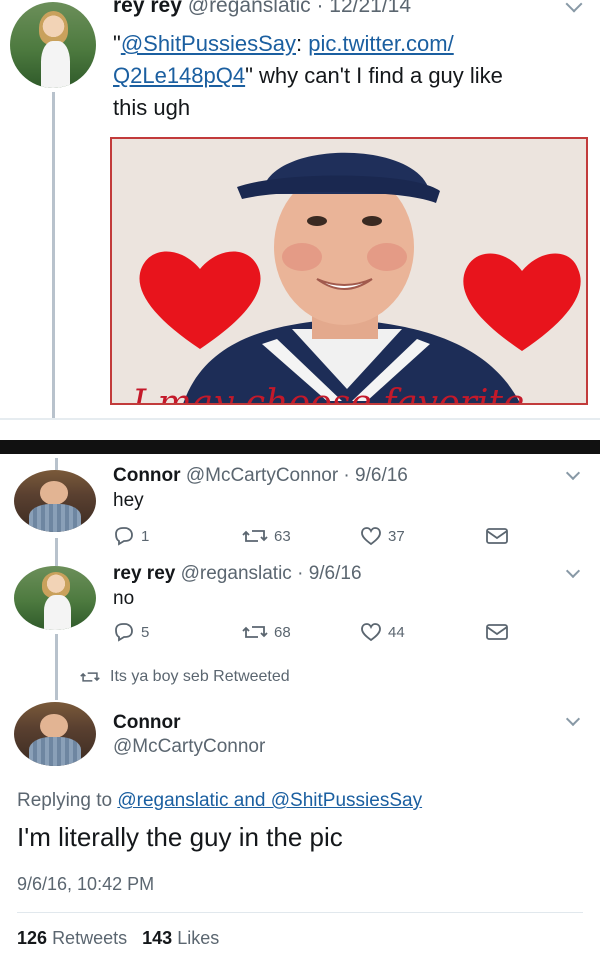  I want to click on like-count: 44, so click(396, 632).